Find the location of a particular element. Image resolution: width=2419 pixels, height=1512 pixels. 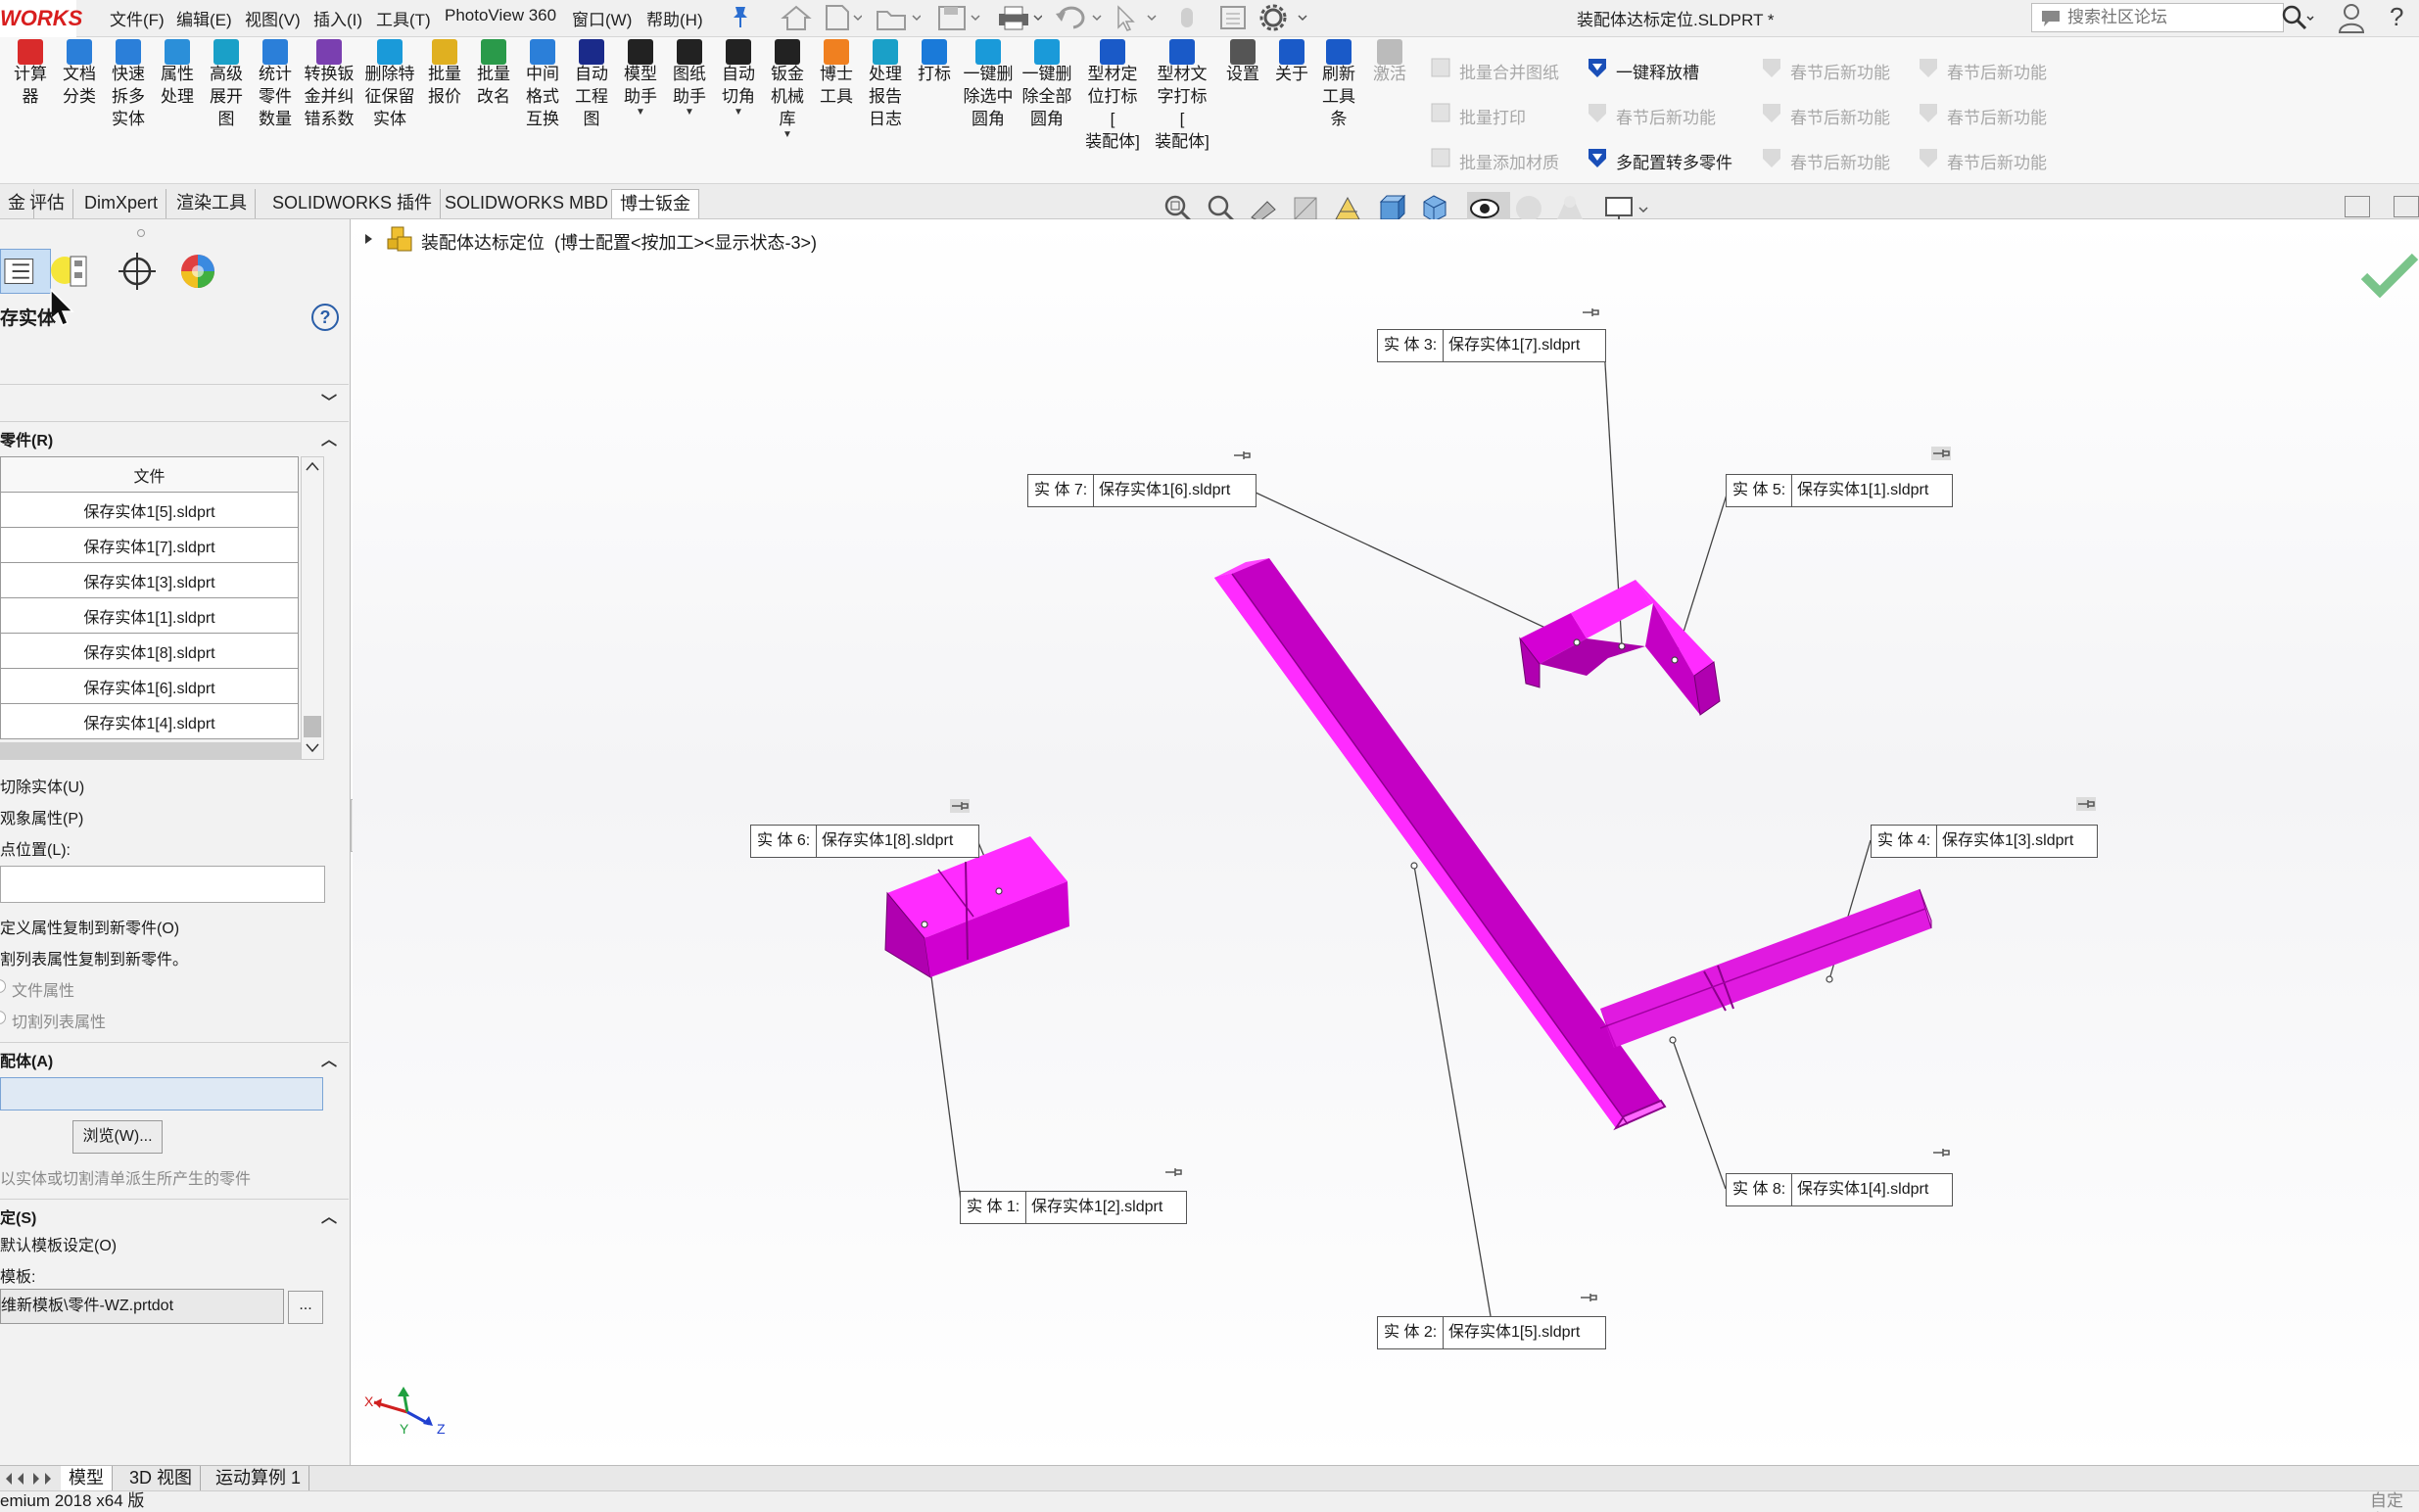

file-properties-icon is located at coordinates (1233, 17).